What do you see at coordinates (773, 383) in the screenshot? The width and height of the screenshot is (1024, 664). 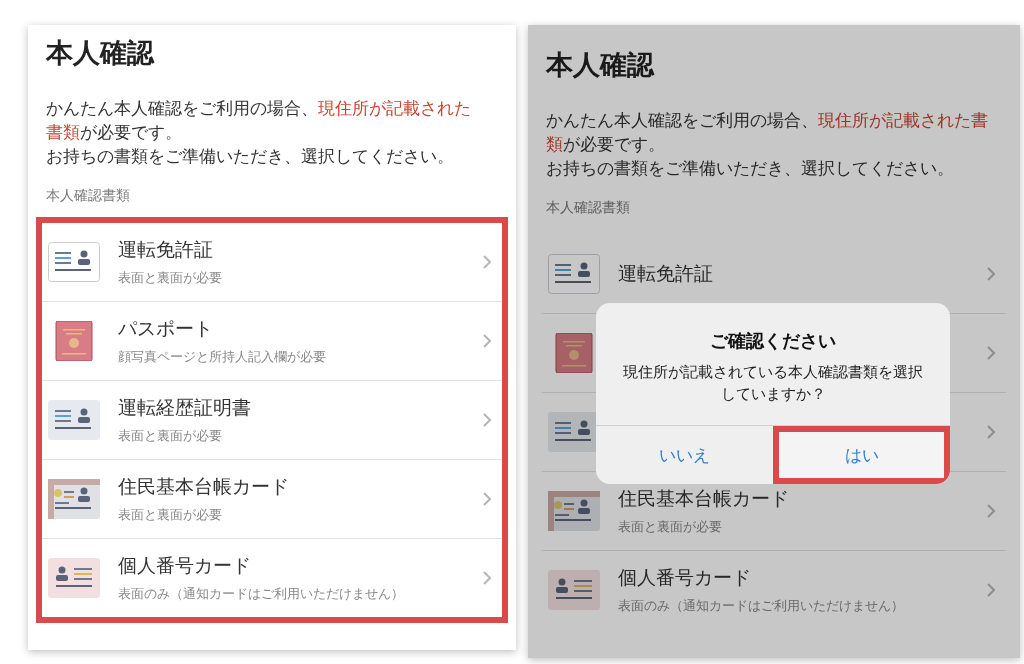 I see `dialog-message: 現住所が記載されている本人確認書類を選択していますか？` at bounding box center [773, 383].